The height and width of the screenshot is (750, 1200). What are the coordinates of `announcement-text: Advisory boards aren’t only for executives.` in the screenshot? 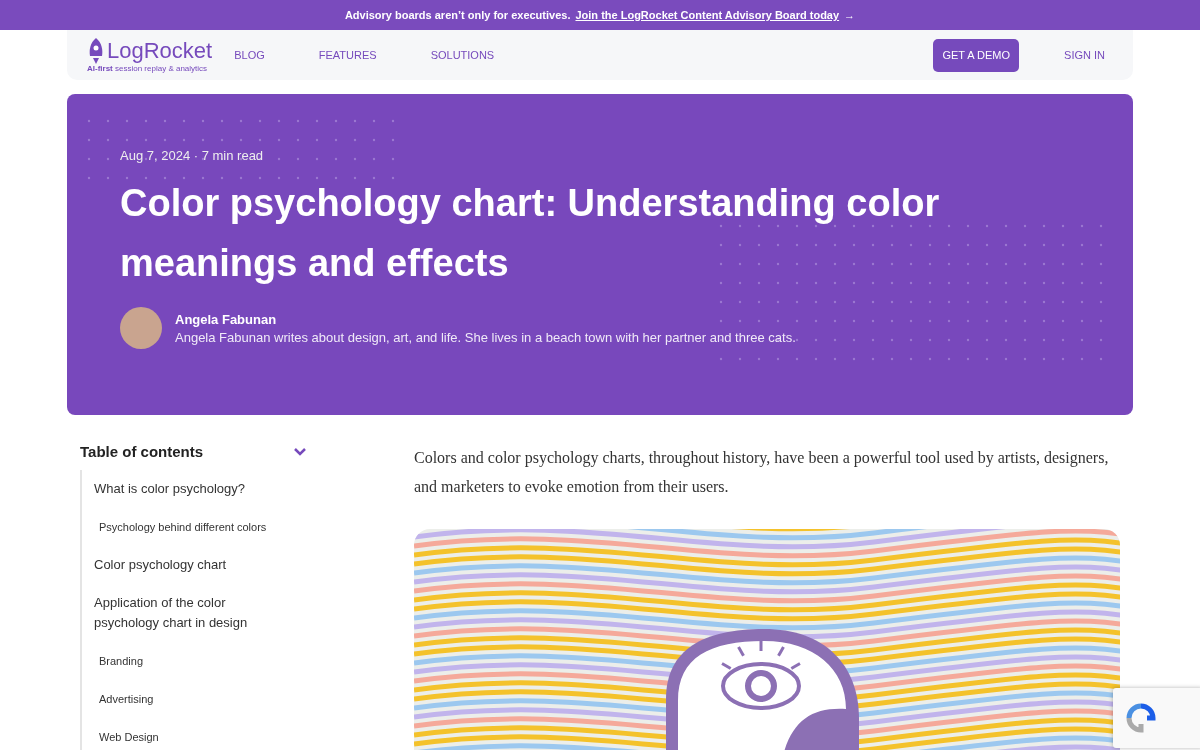 It's located at (457, 15).